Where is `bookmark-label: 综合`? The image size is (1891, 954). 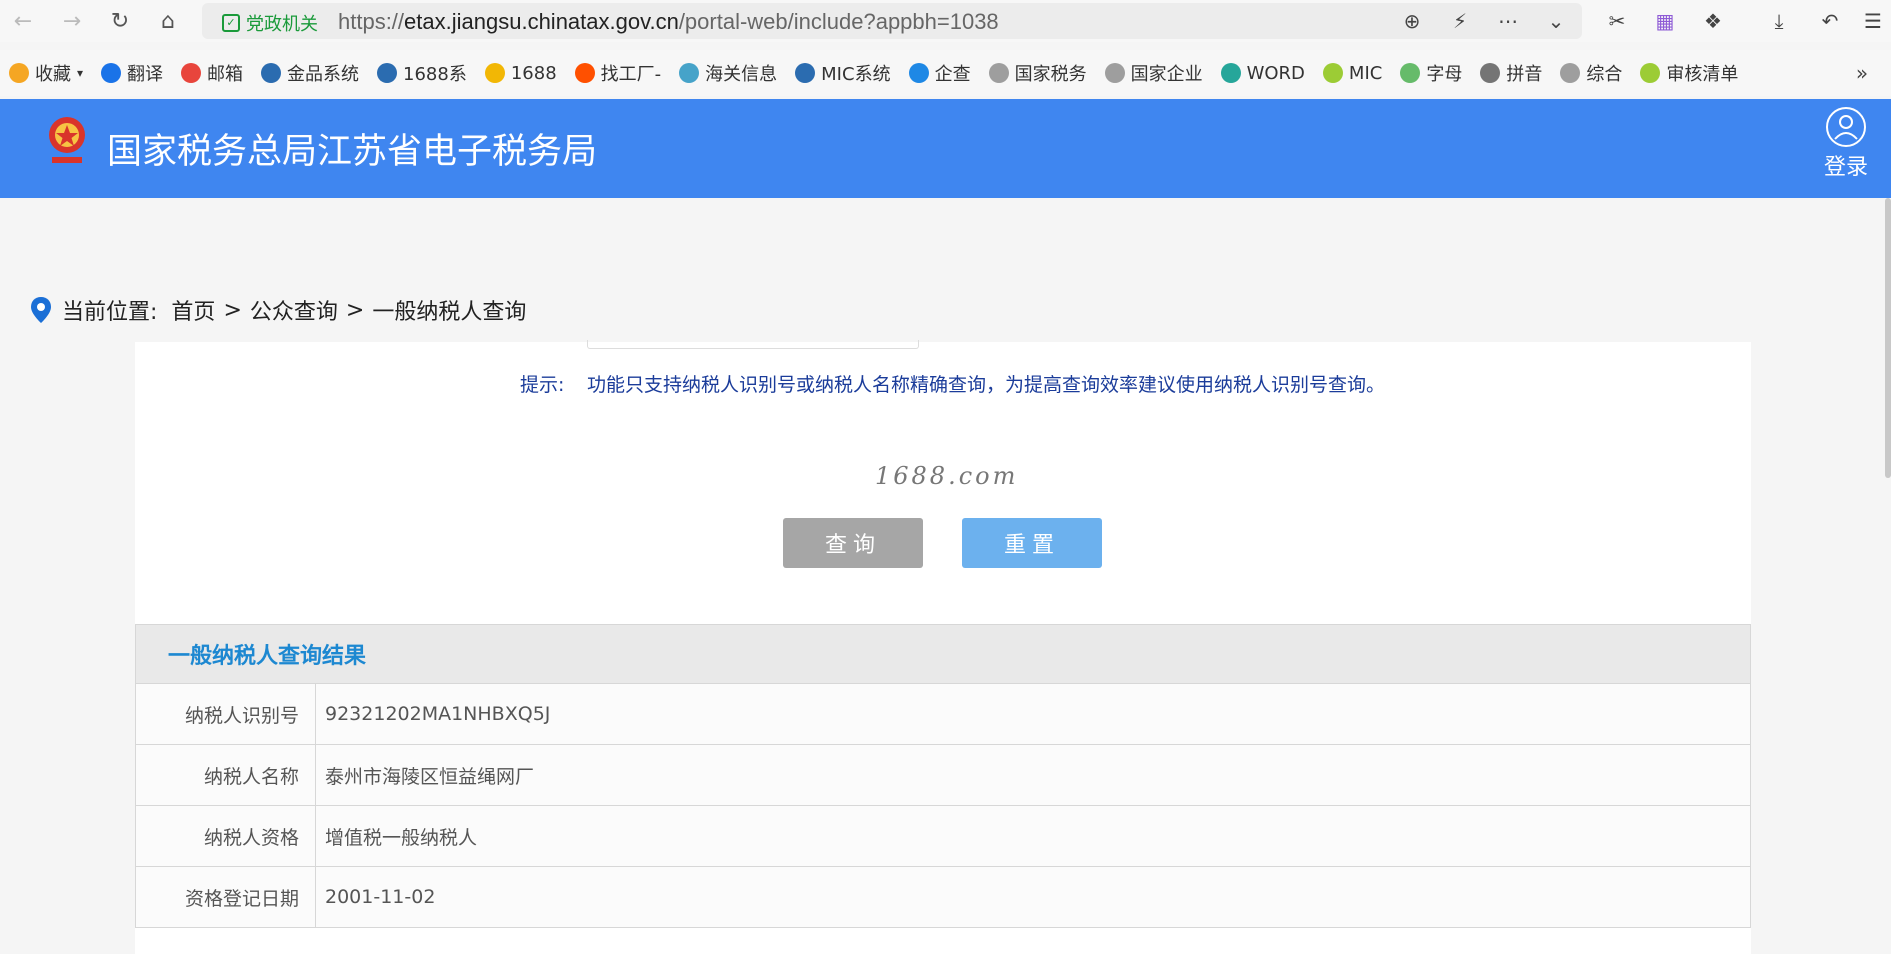
bookmark-label: 综合 is located at coordinates (1604, 74).